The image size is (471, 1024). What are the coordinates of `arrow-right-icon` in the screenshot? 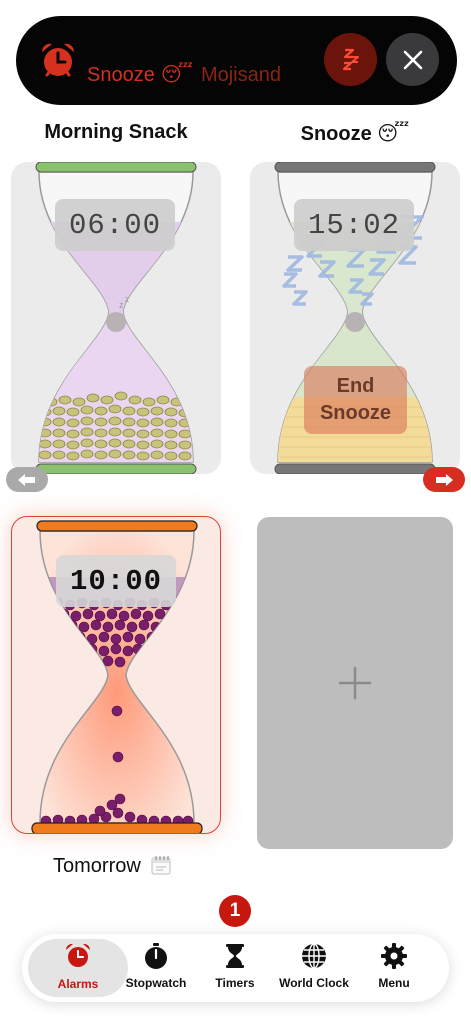 It's located at (444, 479).